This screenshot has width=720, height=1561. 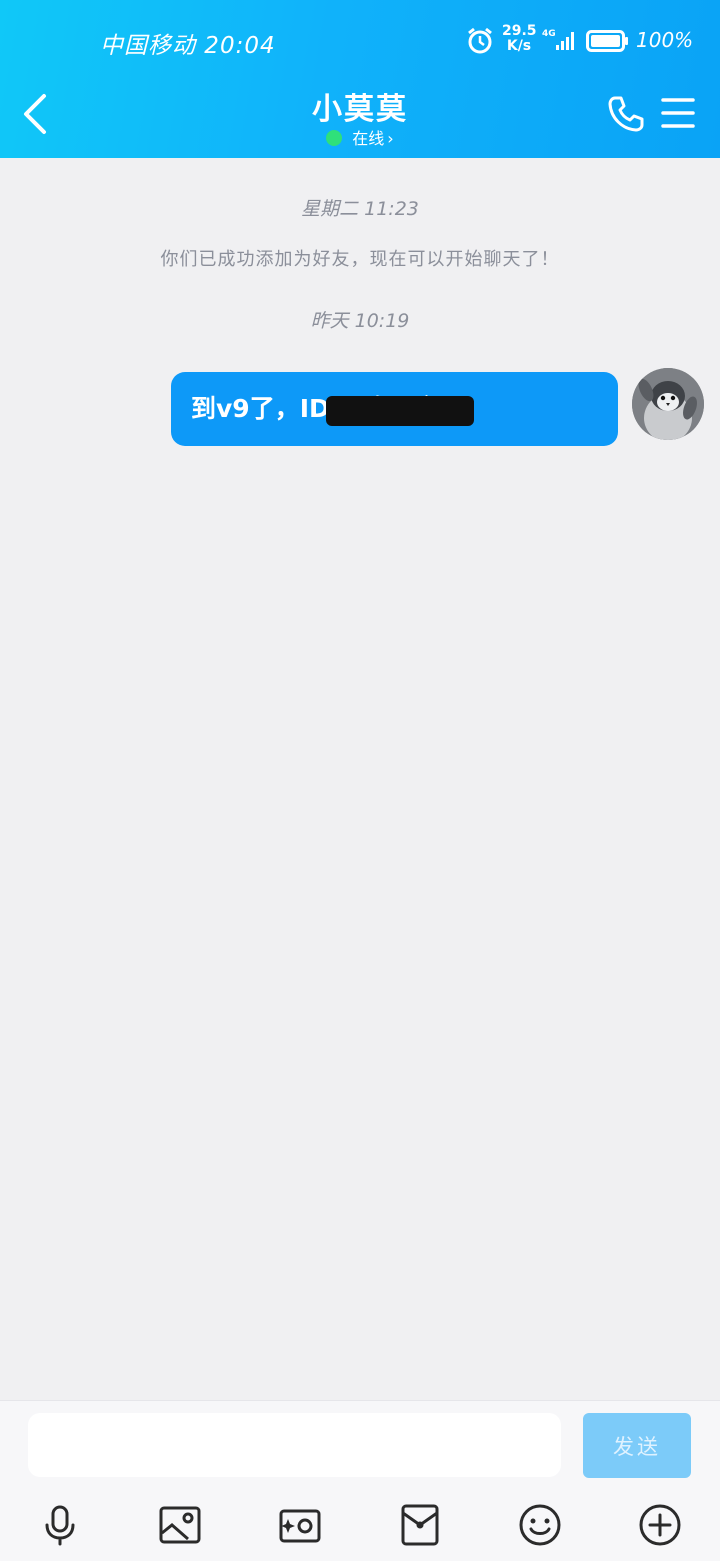 What do you see at coordinates (607, 41) in the screenshot?
I see `battery-icon` at bounding box center [607, 41].